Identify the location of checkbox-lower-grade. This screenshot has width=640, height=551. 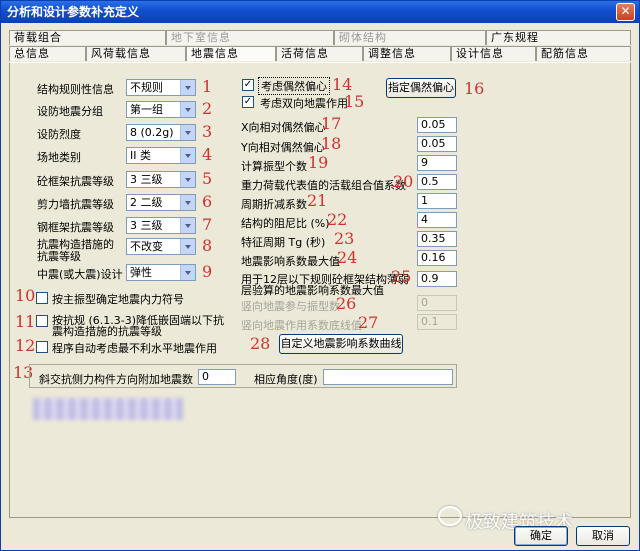
(42, 321).